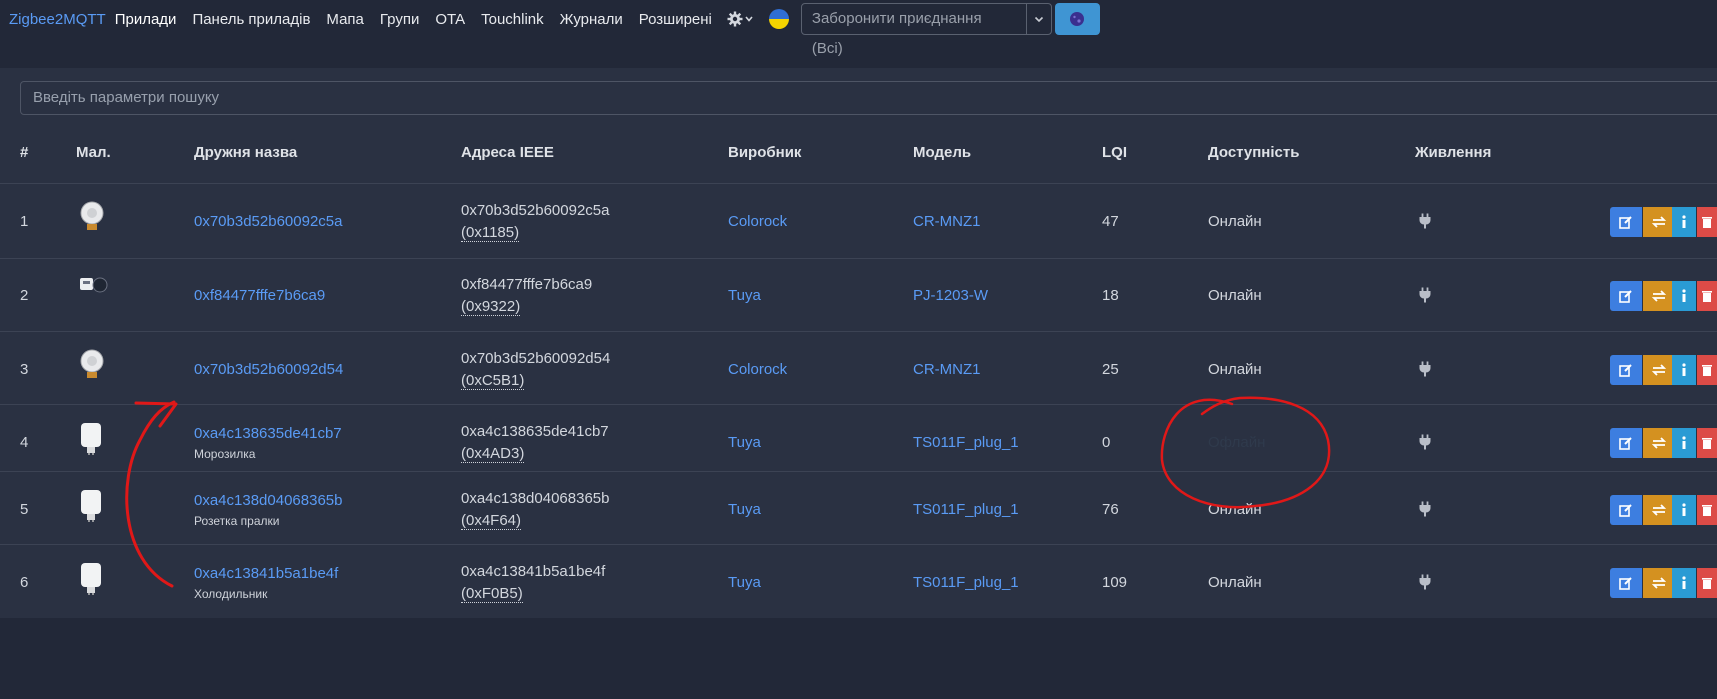  What do you see at coordinates (493, 381) in the screenshot?
I see `network-address: (0xC5B1)` at bounding box center [493, 381].